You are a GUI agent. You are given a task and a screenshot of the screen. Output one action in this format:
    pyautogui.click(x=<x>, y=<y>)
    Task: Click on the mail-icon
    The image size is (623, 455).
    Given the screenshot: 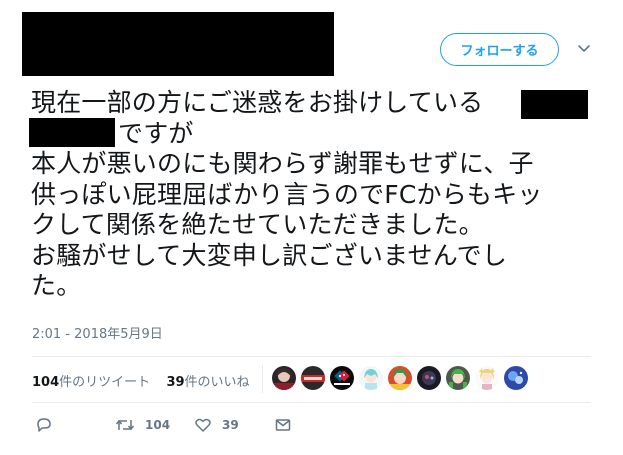 What is the action you would take?
    pyautogui.click(x=283, y=425)
    